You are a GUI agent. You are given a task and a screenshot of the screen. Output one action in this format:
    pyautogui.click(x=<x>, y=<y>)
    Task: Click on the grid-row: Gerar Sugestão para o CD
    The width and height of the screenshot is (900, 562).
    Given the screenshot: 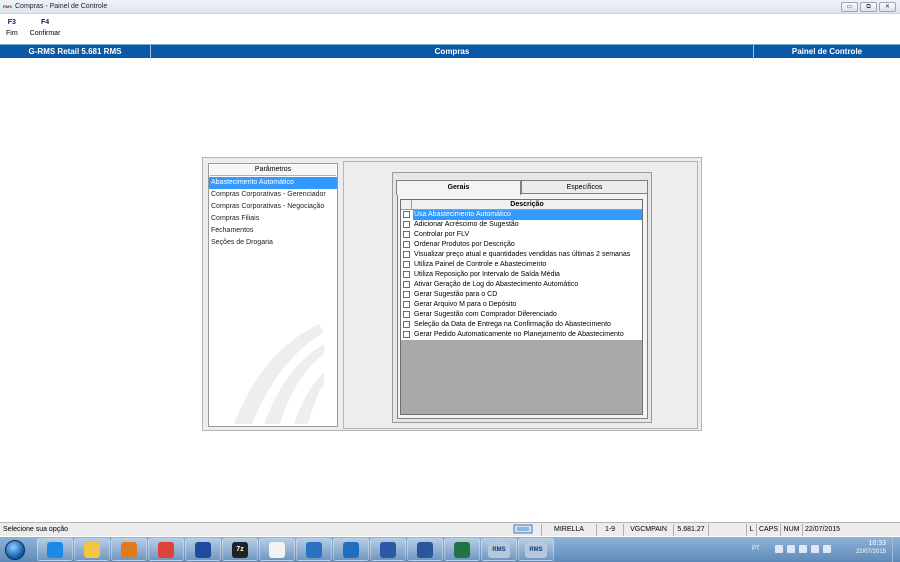 What is the action you would take?
    pyautogui.click(x=521, y=295)
    